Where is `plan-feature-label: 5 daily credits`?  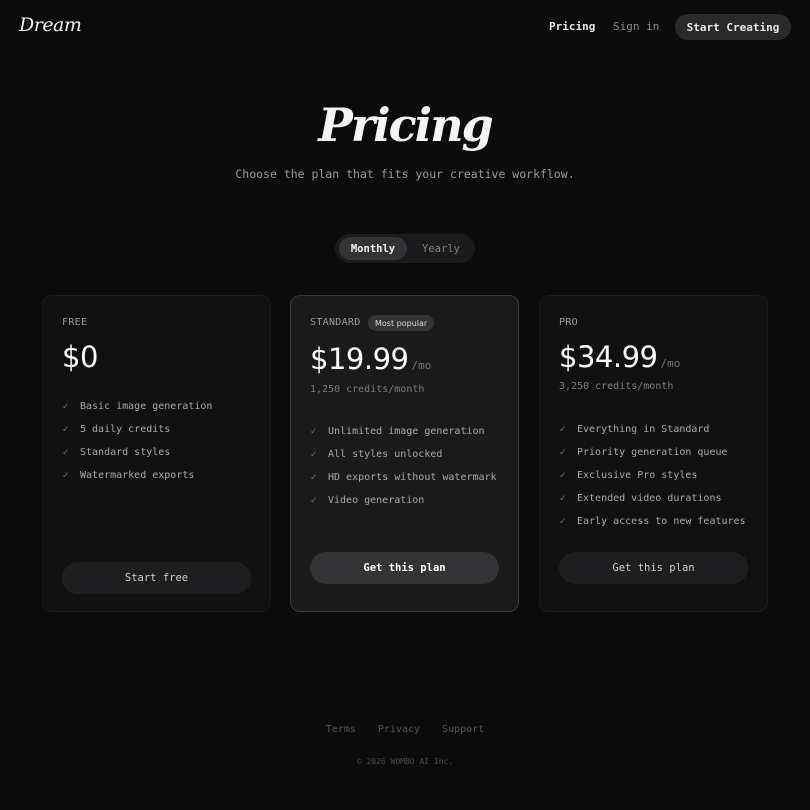 plan-feature-label: 5 daily credits is located at coordinates (125, 429).